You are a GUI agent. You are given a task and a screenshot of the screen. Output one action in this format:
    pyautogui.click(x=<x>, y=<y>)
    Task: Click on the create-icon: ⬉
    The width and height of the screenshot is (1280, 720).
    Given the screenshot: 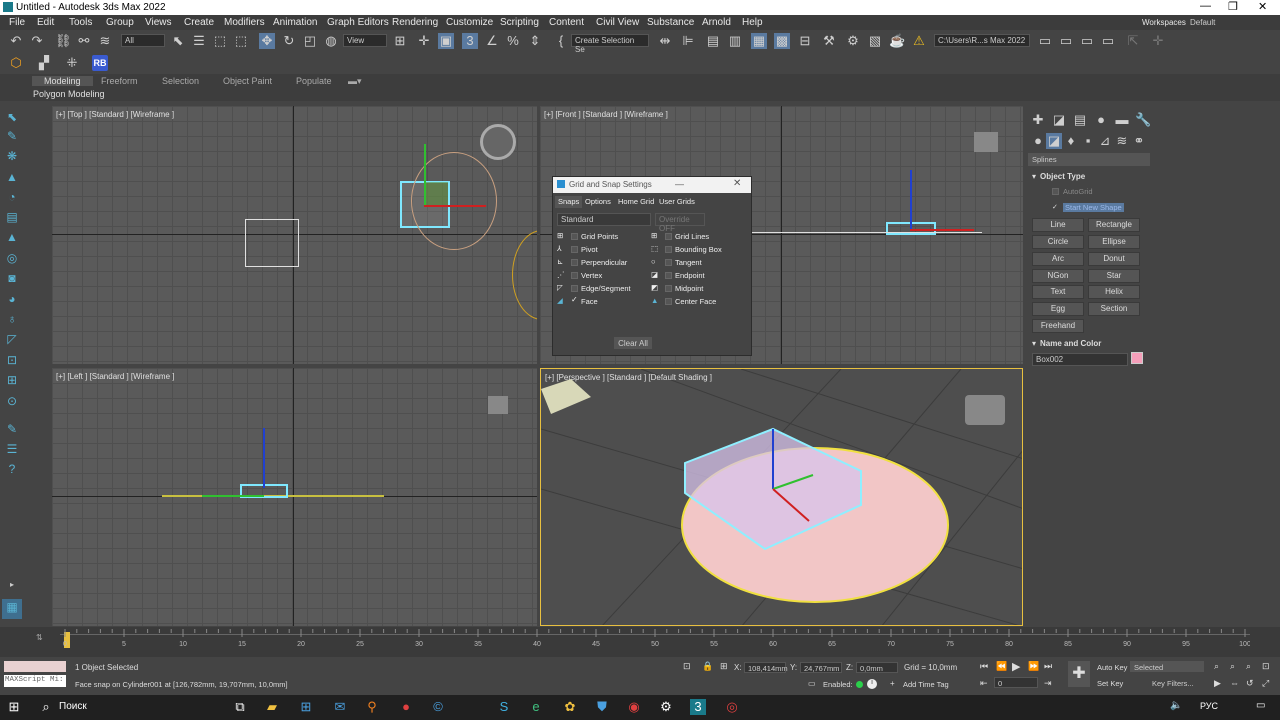 What is the action you would take?
    pyautogui.click(x=12, y=117)
    